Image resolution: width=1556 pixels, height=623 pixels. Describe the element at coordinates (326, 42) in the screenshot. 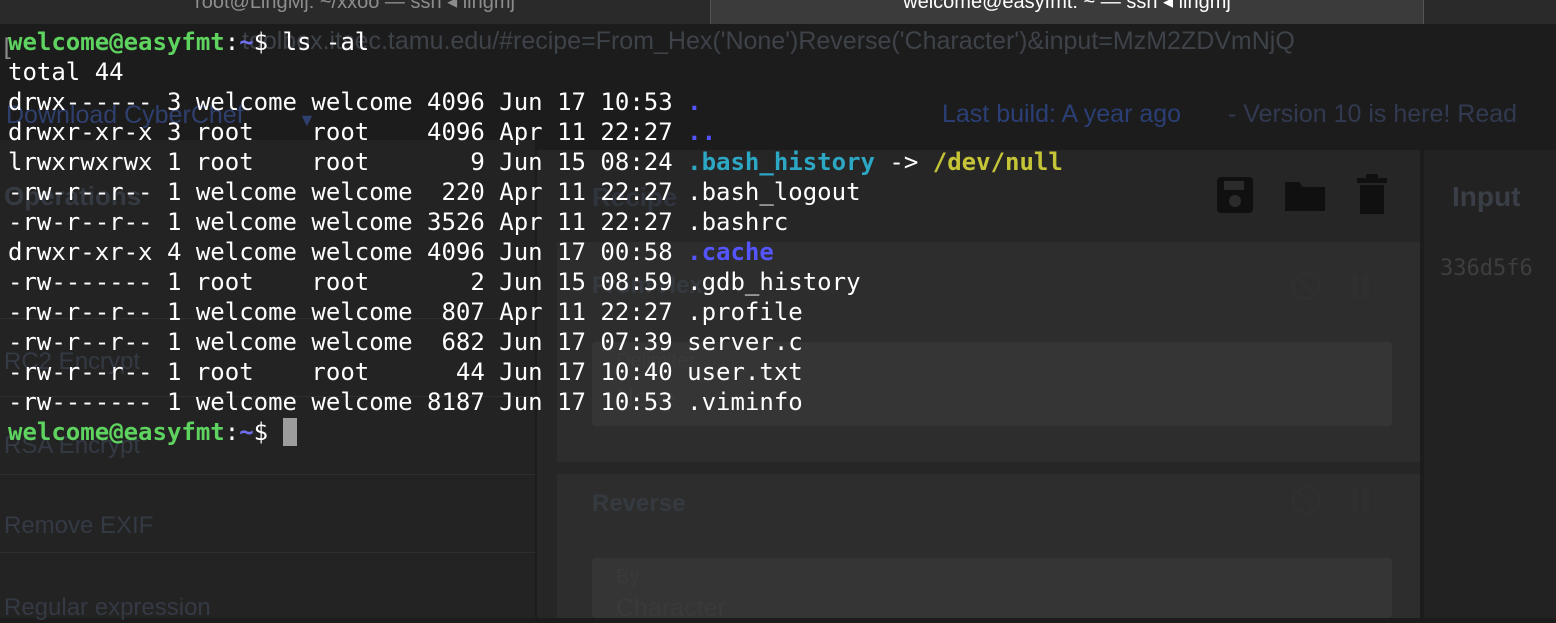

I see `command-text: ls -al` at that location.